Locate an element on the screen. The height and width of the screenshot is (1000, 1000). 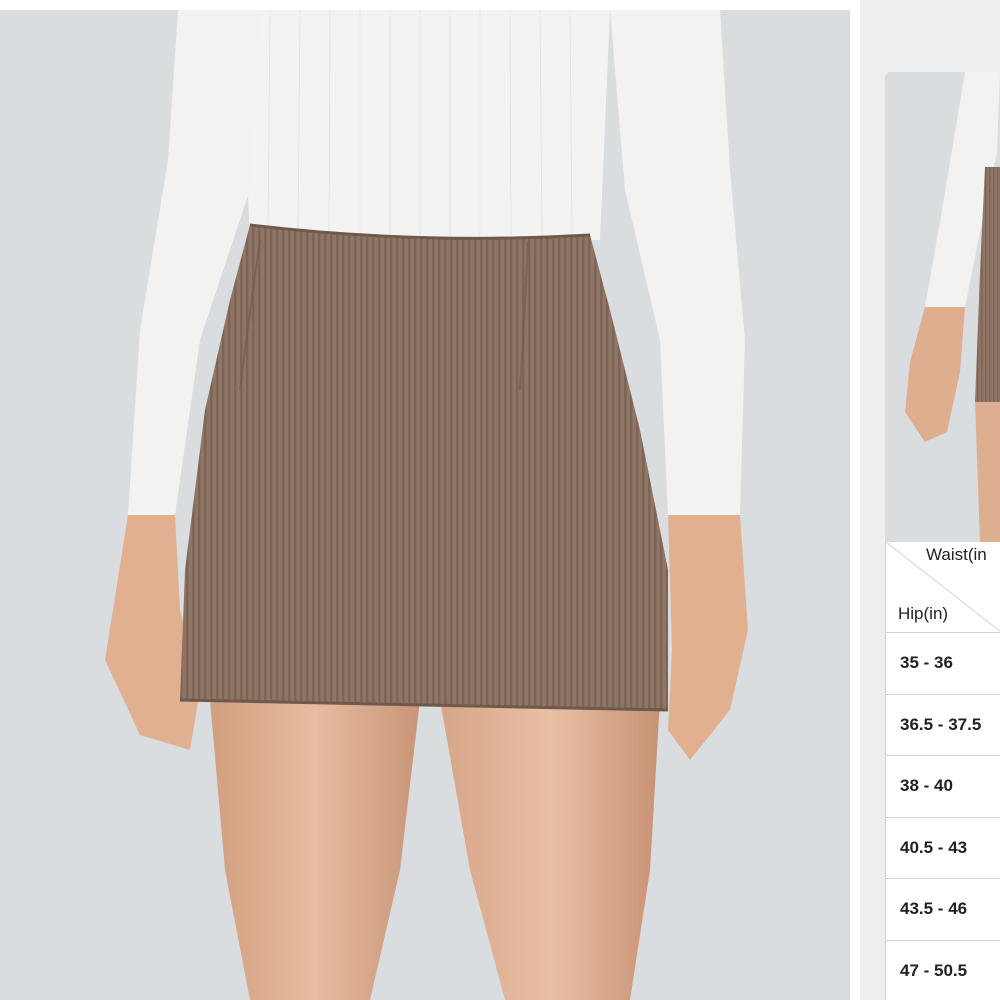
size-table-header: Waist(in Hip(in) is located at coordinates (943, 587).